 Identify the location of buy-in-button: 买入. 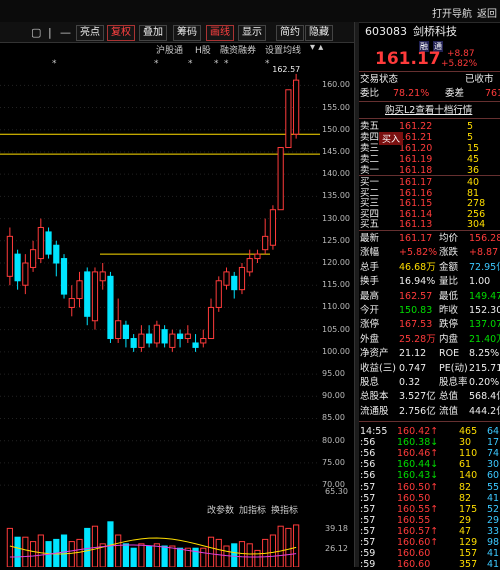
(391, 138).